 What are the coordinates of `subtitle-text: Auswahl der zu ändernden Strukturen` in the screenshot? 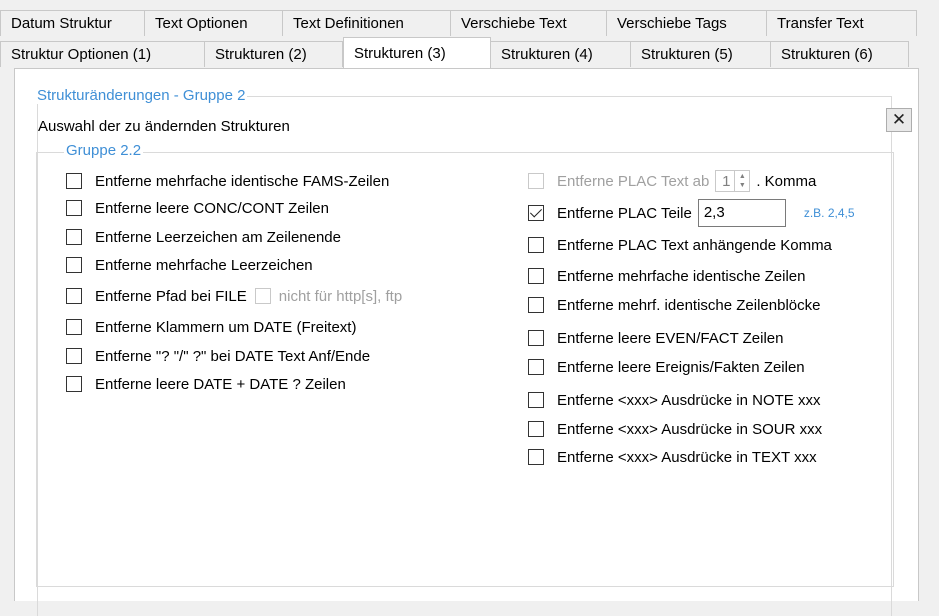 It's located at (164, 126).